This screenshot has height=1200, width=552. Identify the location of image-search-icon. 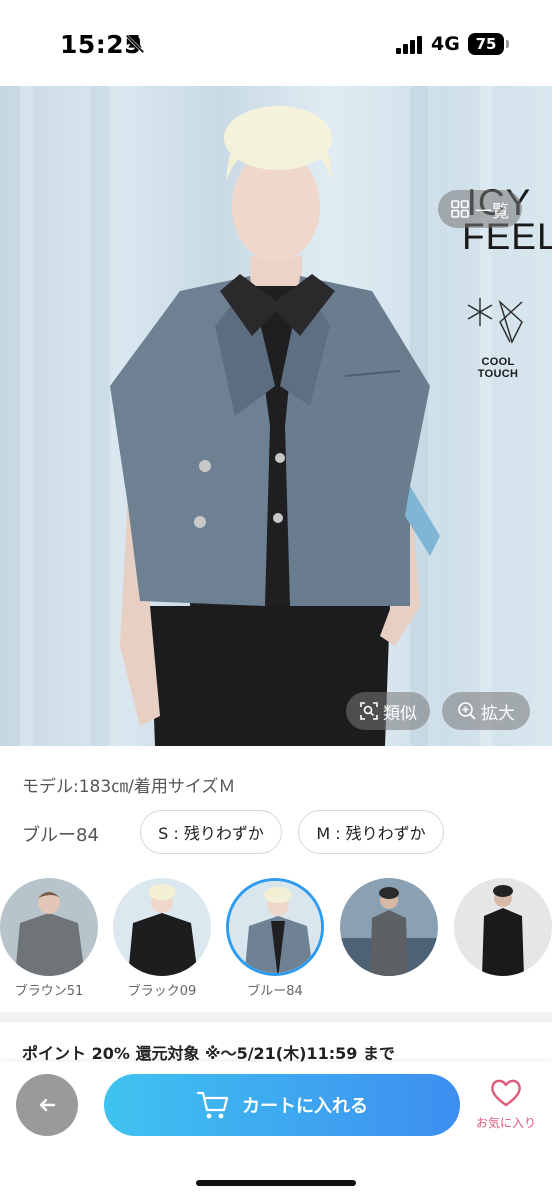
(369, 711).